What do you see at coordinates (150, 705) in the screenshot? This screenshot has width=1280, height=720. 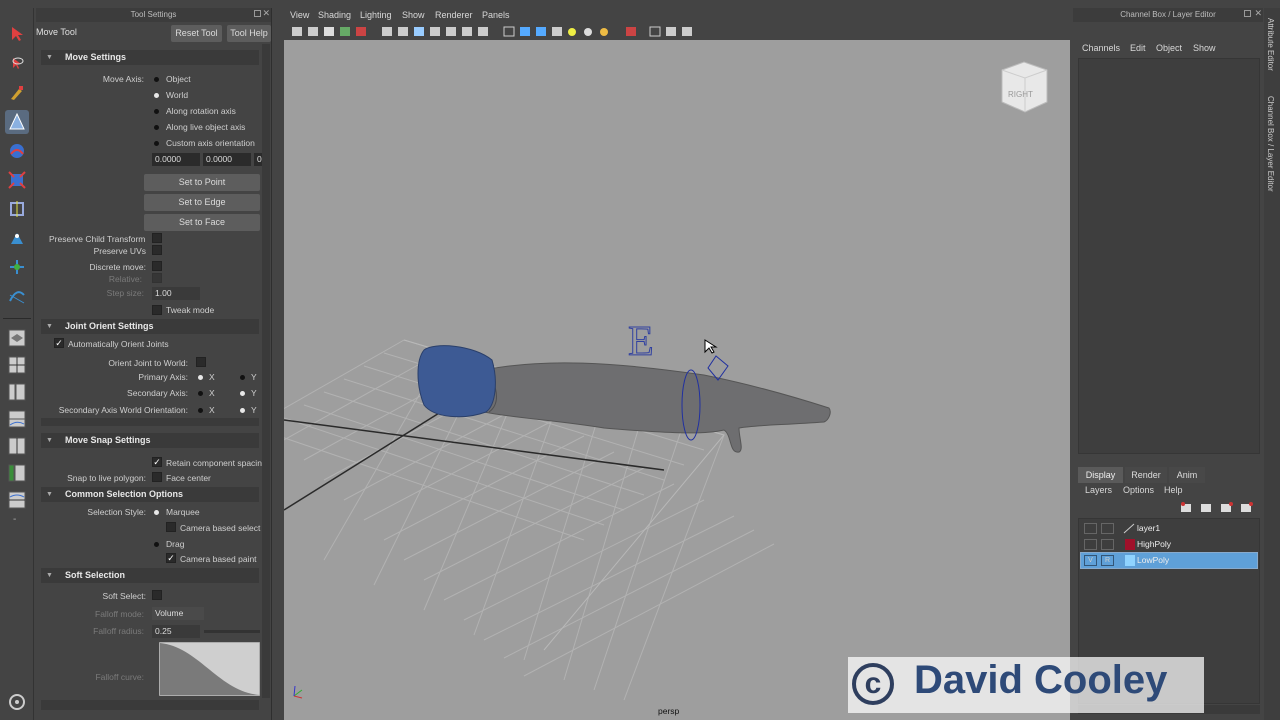 I see `bottom-scrollbar` at bounding box center [150, 705].